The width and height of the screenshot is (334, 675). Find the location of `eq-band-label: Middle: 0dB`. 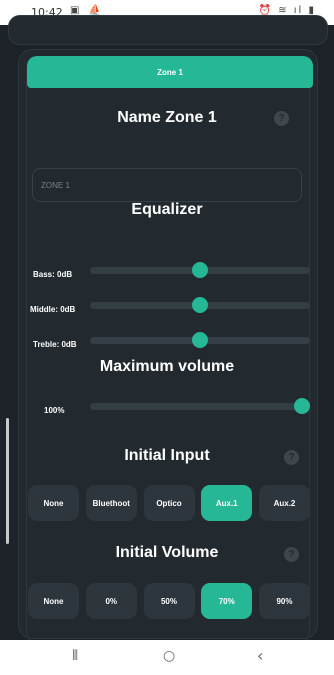

eq-band-label: Middle: 0dB is located at coordinates (53, 309).